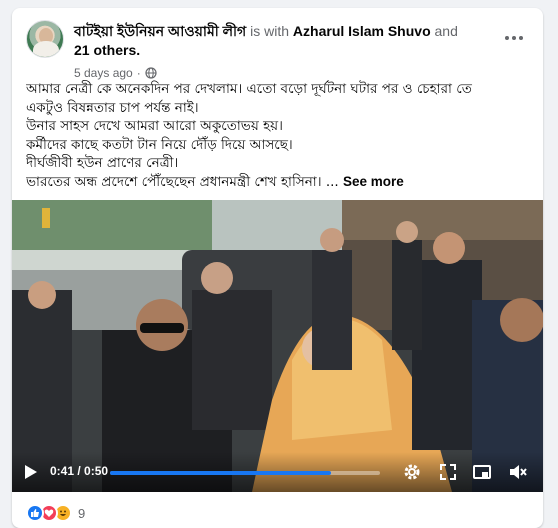 The image size is (558, 528). Describe the element at coordinates (446, 31) in the screenshot. I see `and-text: and` at that location.